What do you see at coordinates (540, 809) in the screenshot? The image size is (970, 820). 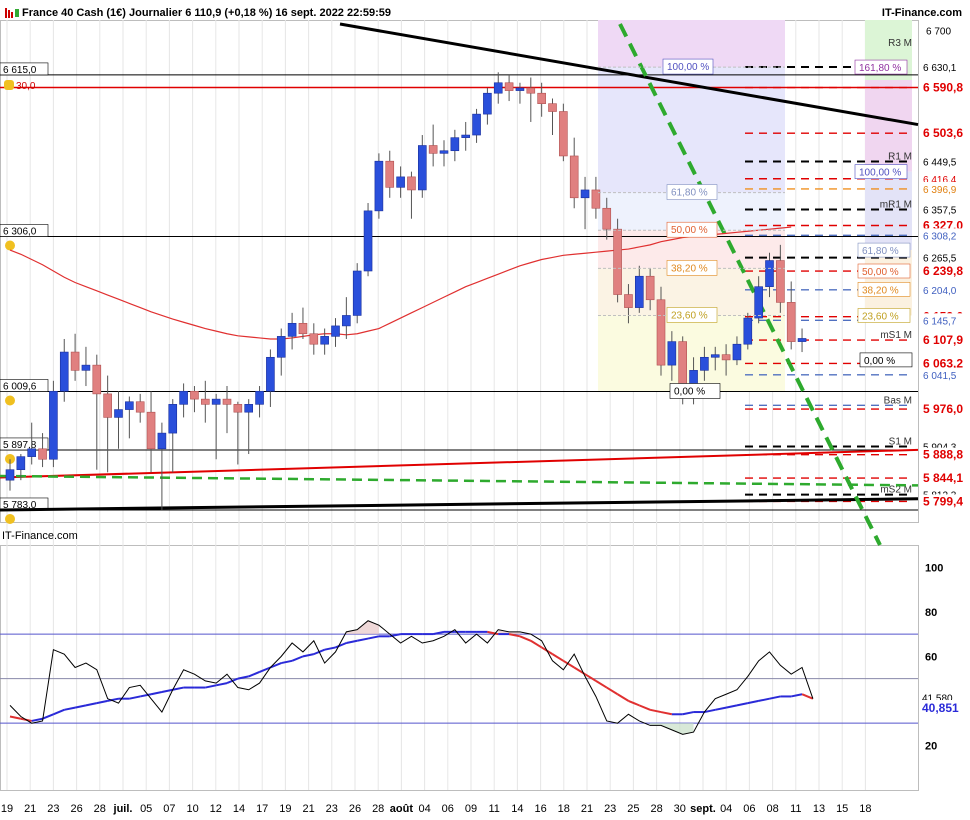 I see `x-tick-label: 16` at bounding box center [540, 809].